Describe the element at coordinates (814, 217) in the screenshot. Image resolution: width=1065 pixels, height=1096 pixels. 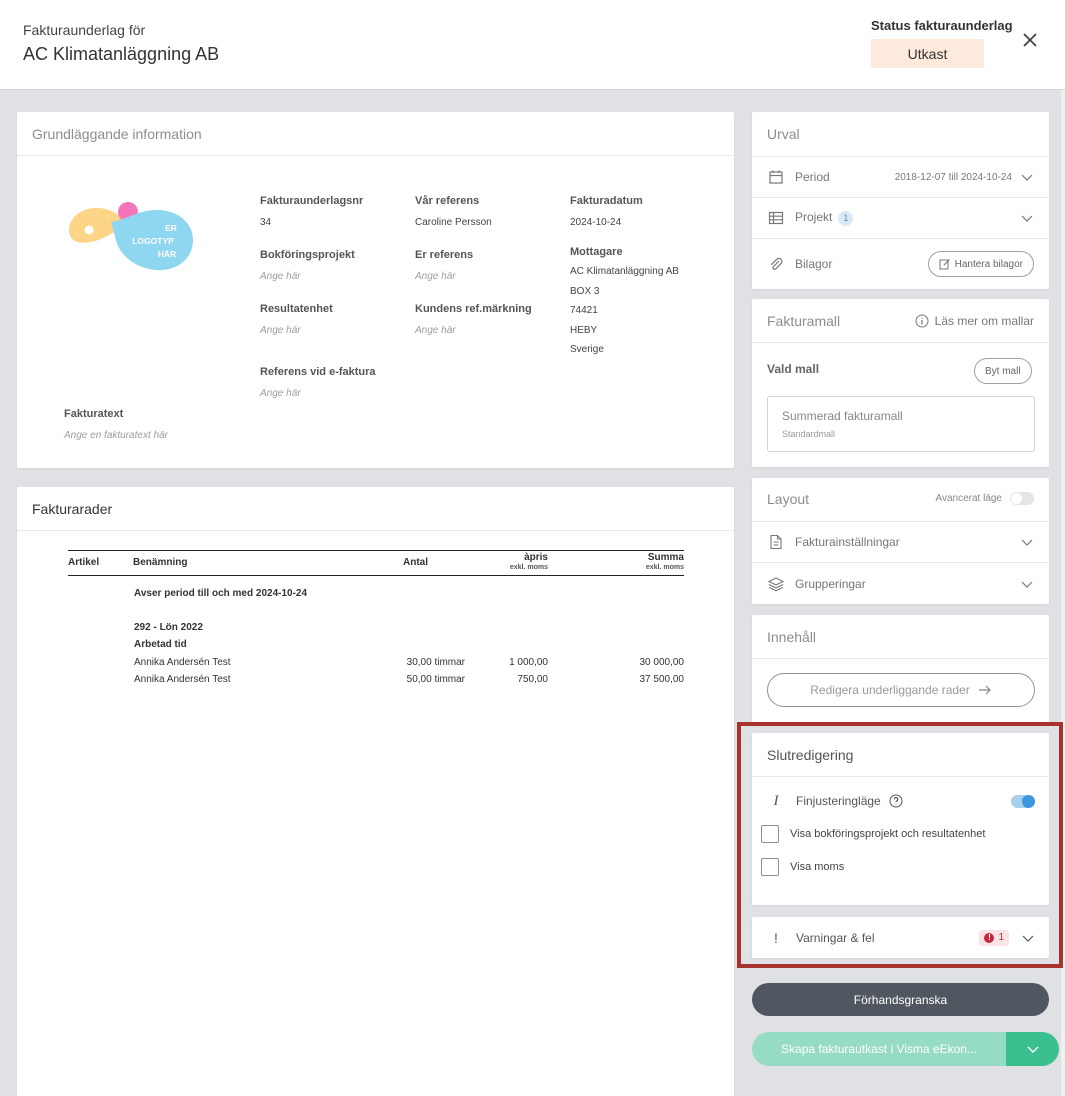
I see `projekt-label: Projekt` at that location.